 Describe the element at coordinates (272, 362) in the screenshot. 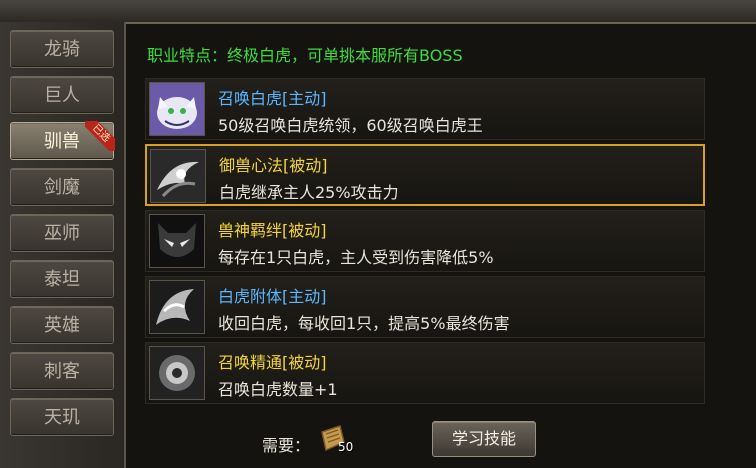

I see `skill-name: 召唤精通[被动]` at that location.